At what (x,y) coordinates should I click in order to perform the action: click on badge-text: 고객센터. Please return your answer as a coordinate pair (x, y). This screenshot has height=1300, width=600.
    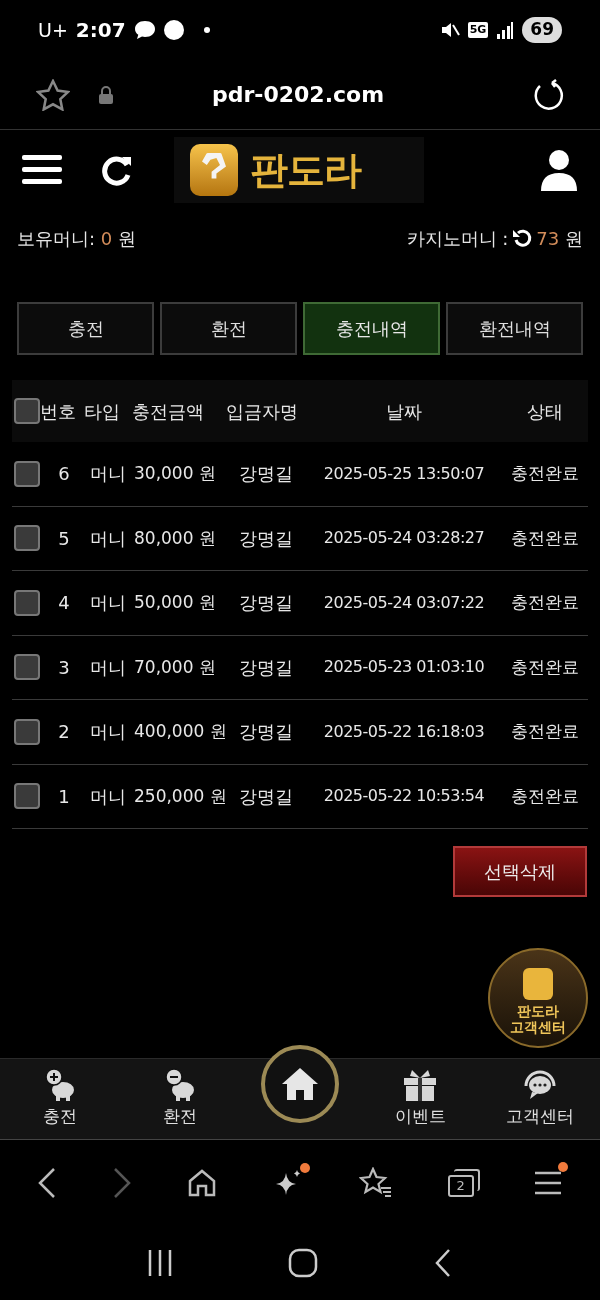
    Looking at the image, I should click on (538, 1027).